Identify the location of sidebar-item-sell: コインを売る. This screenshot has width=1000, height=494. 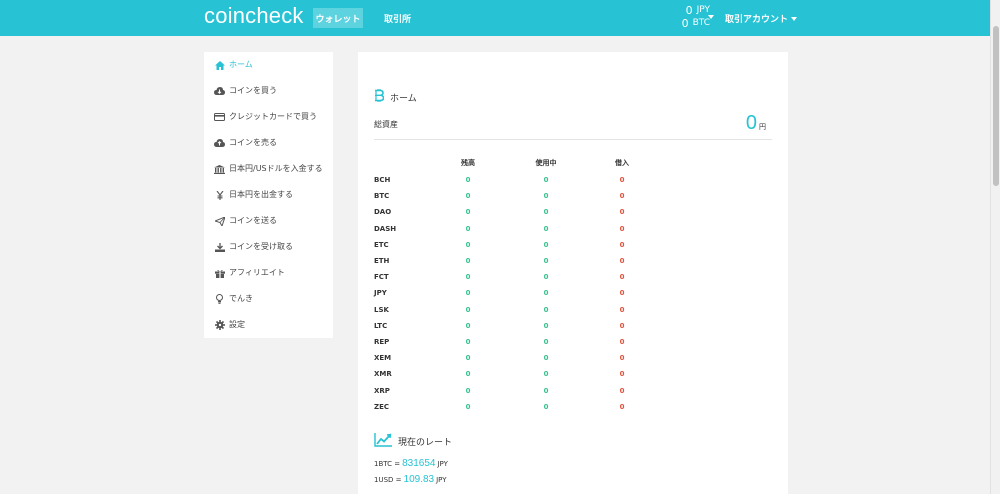
(268, 143).